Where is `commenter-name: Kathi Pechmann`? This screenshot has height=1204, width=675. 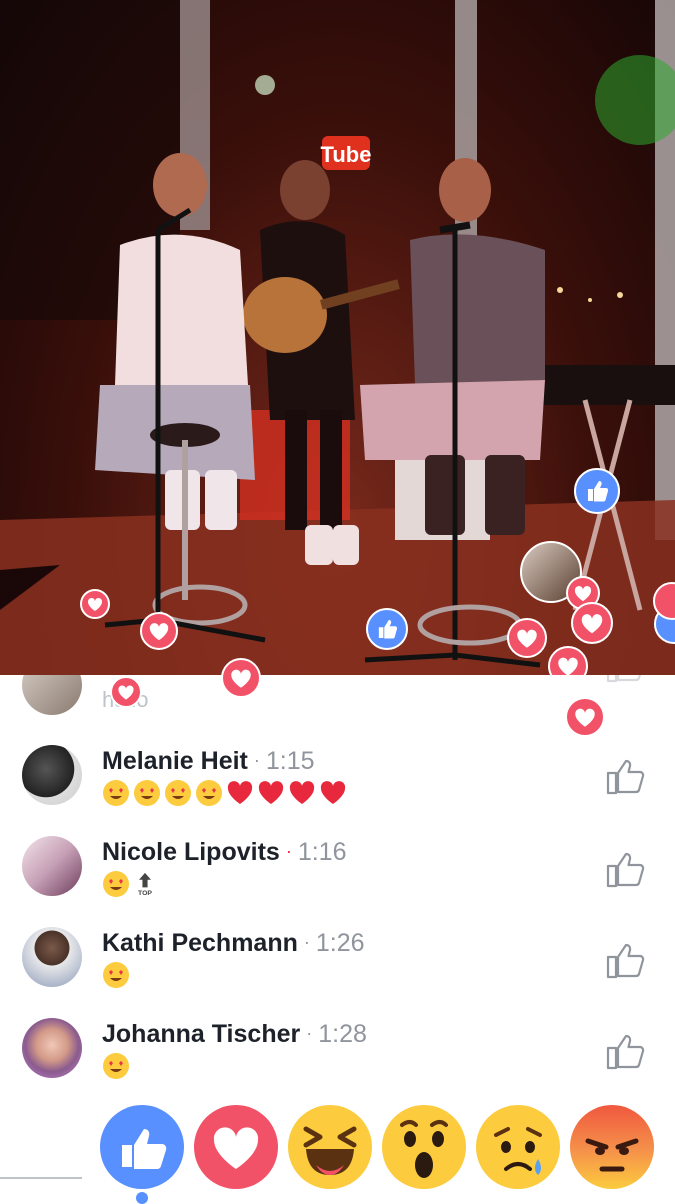
commenter-name: Kathi Pechmann is located at coordinates (200, 943).